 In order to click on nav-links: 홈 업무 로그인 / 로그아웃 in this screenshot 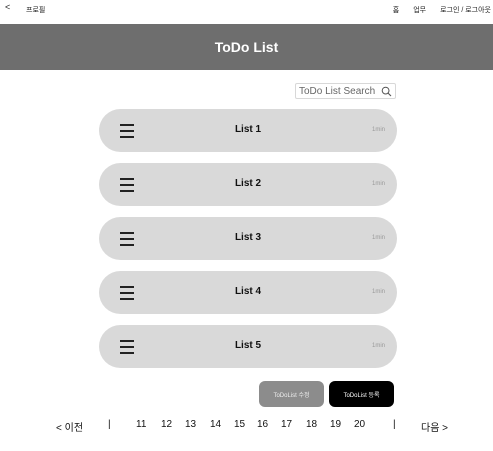, I will do `click(442, 10)`.